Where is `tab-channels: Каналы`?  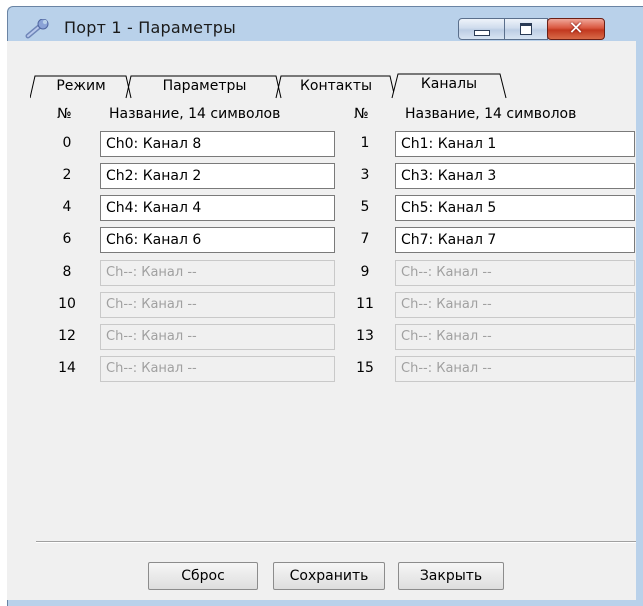
tab-channels: Каналы is located at coordinates (449, 85).